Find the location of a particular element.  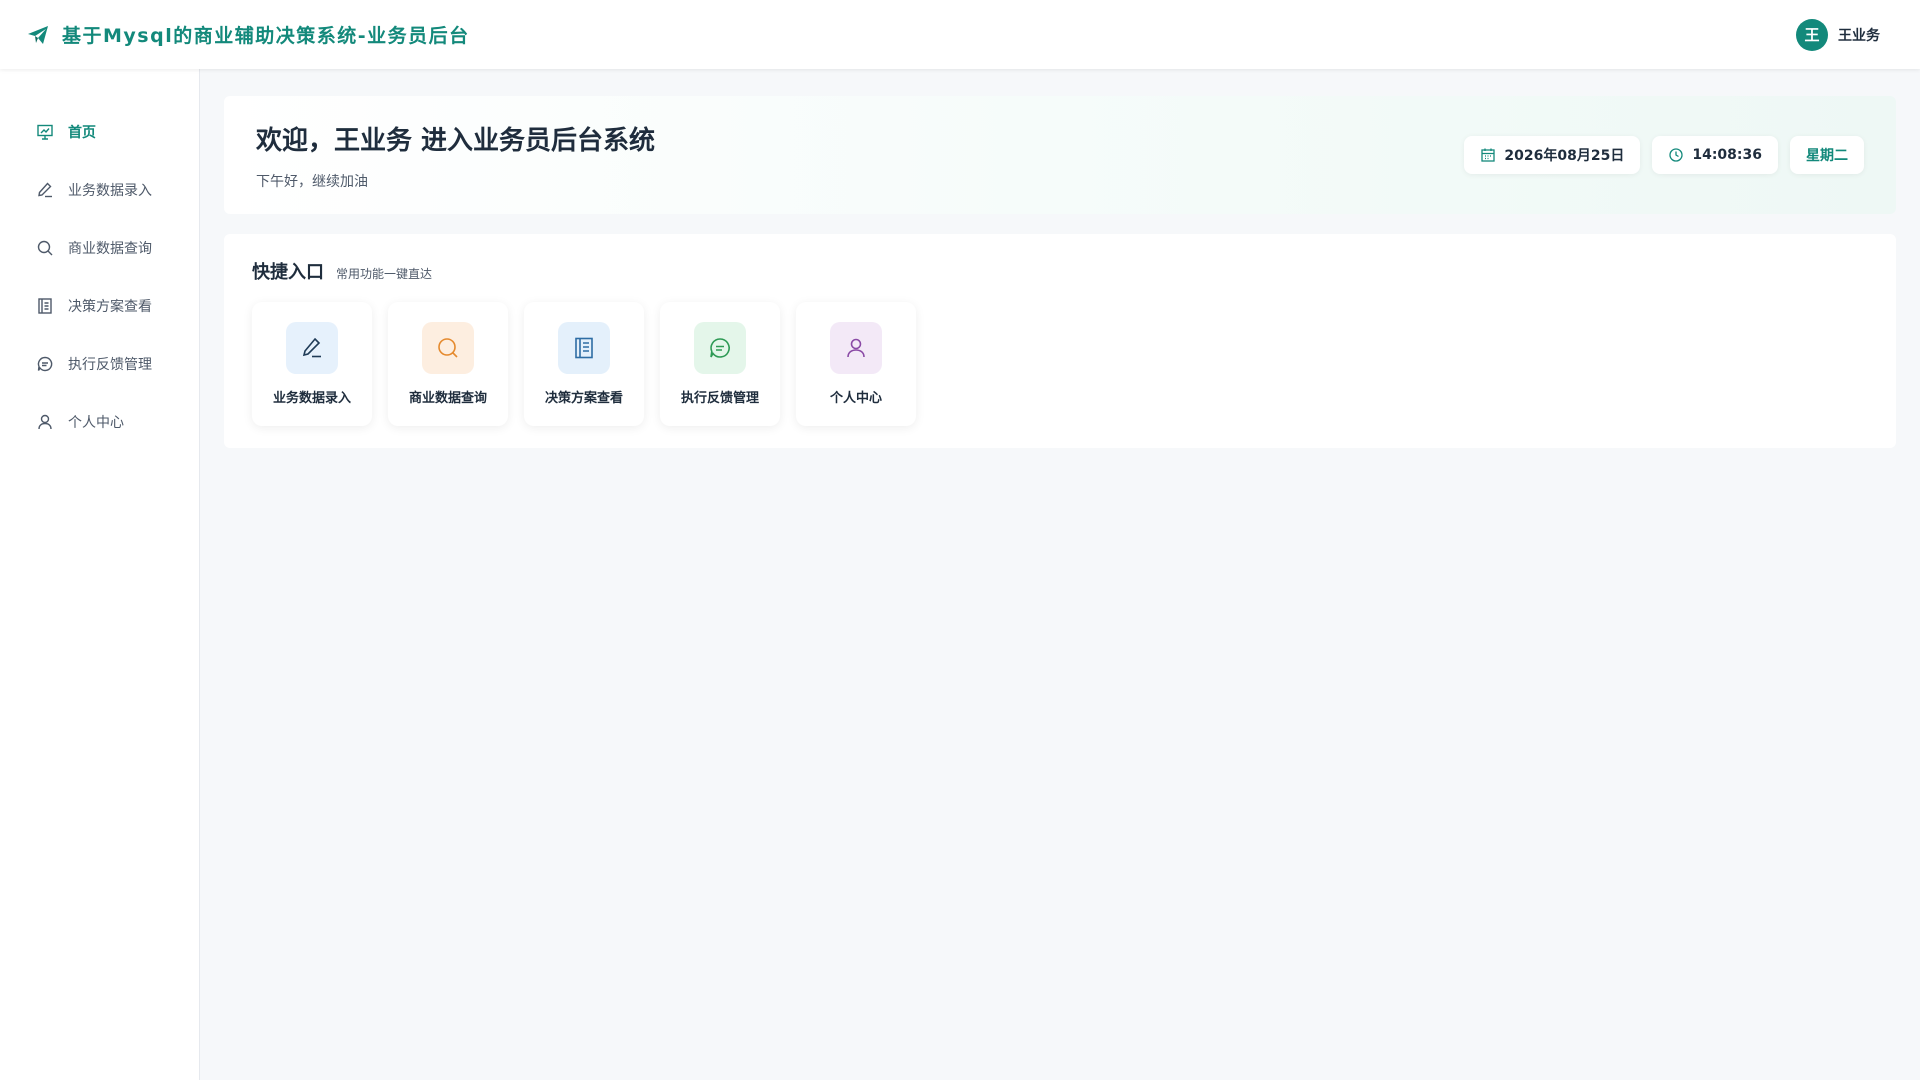

sidebar-item-data-query: 商业数据查询 is located at coordinates (99, 248).